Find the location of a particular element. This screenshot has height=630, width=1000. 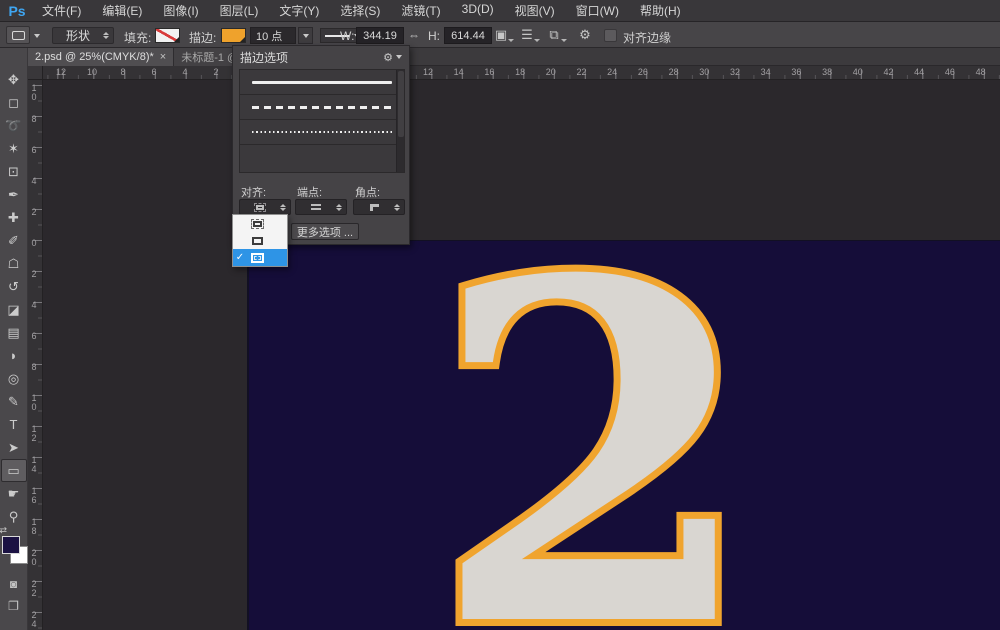

type-tool: T is located at coordinates (14, 424).